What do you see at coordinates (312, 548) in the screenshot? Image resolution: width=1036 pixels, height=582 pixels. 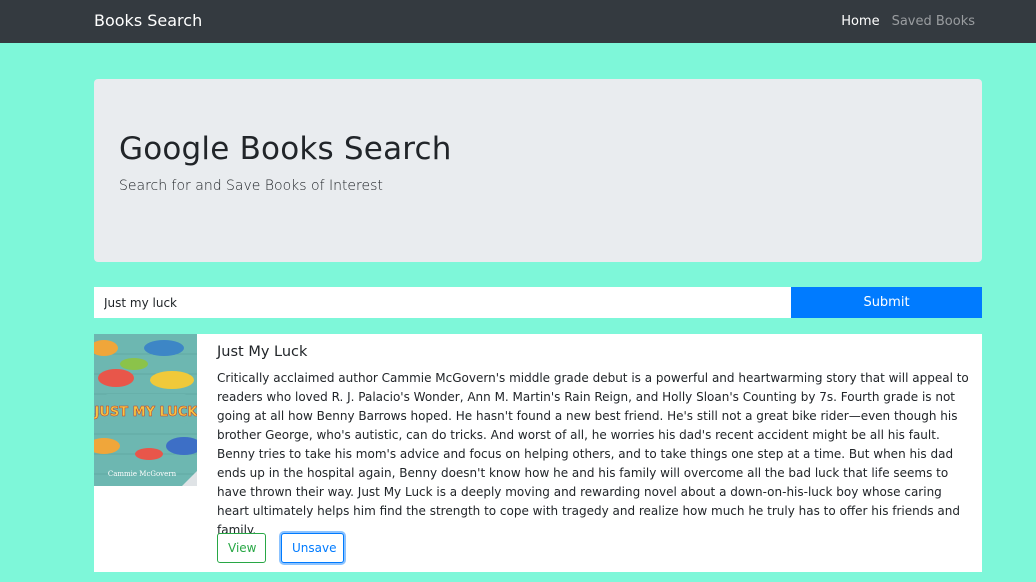 I see `unsave-button: Unsave` at bounding box center [312, 548].